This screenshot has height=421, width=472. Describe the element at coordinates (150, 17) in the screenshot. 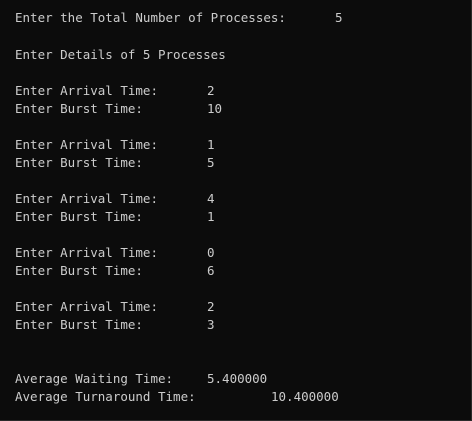

I see `total-processes-prompt: Enter the Total Number of Processes:` at that location.